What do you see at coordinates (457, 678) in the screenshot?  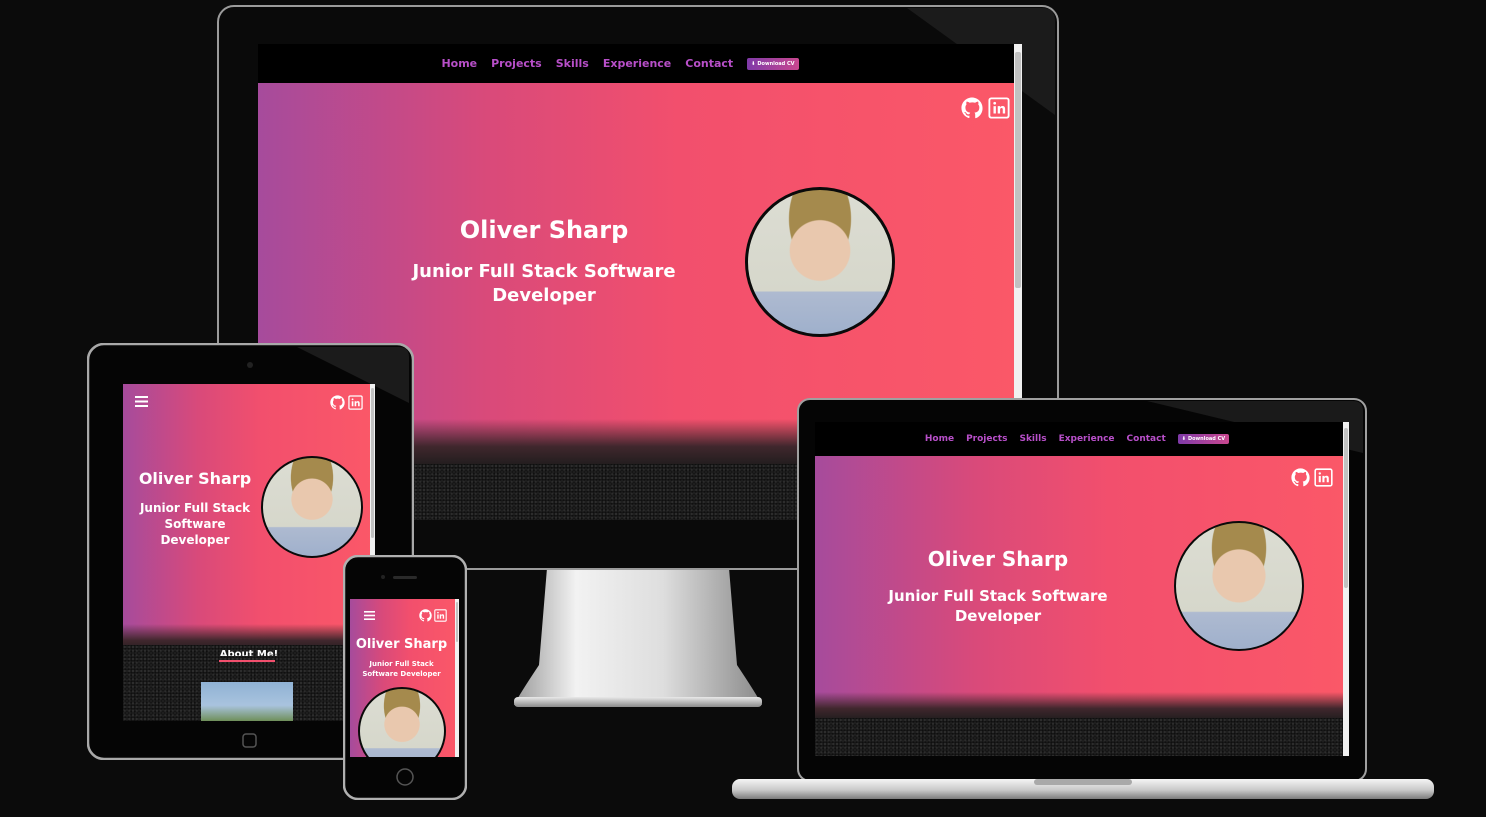 I see `phone-scrollbar` at bounding box center [457, 678].